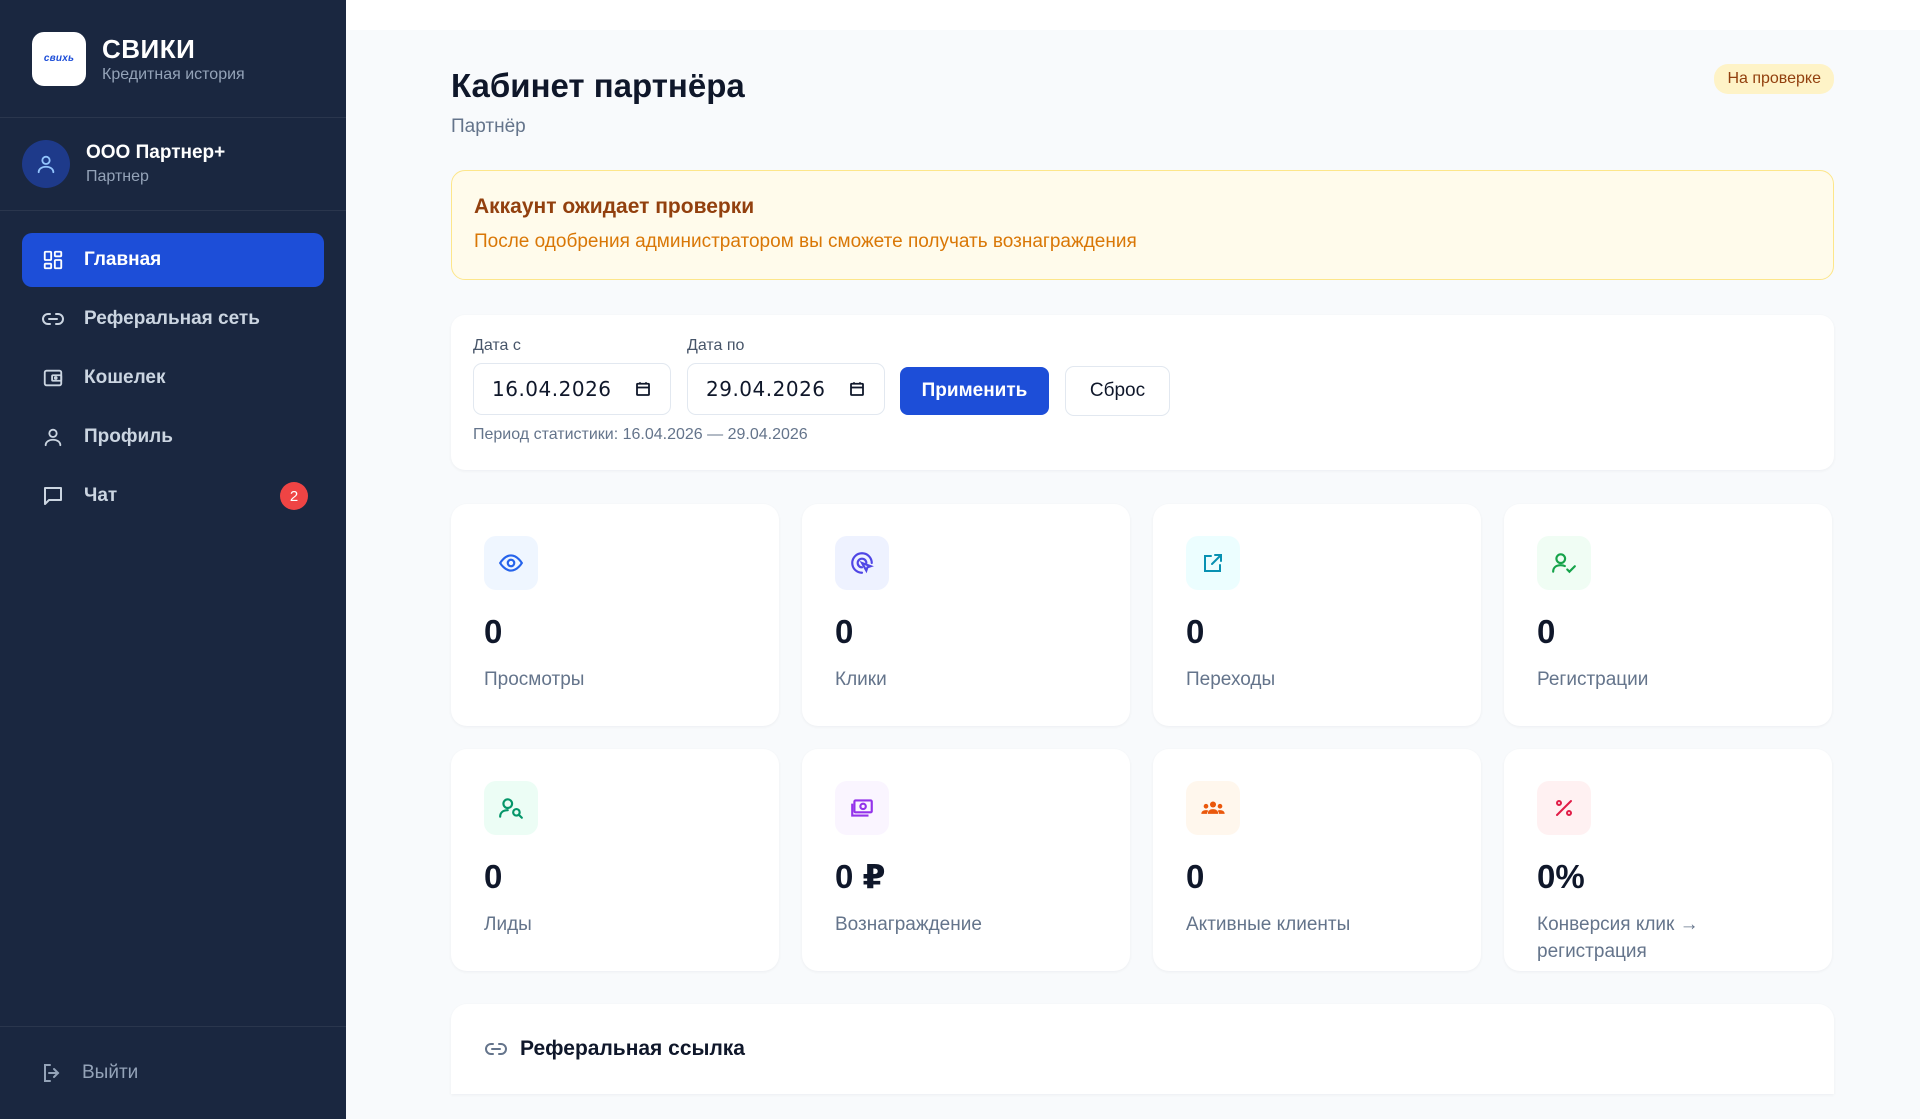 This screenshot has width=1920, height=1119. I want to click on stat-card-transitions: 0 Переходы, so click(1317, 615).